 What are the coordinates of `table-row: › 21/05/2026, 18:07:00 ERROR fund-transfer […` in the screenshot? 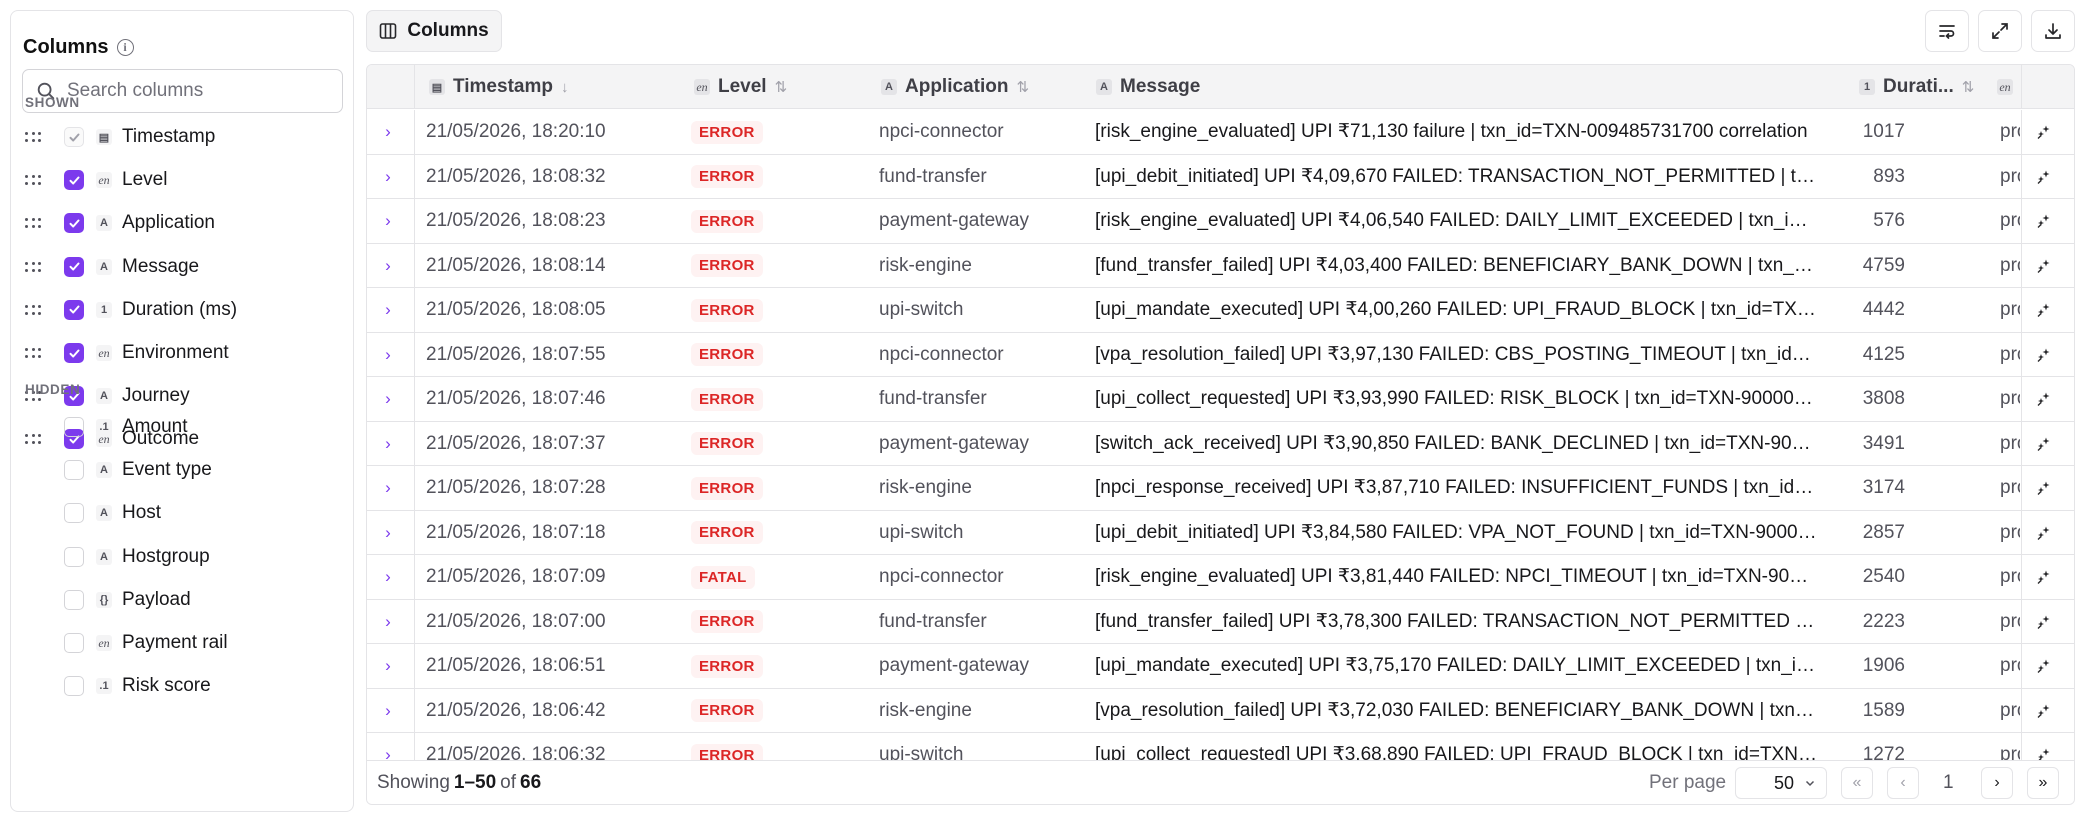 It's located at (1220, 621).